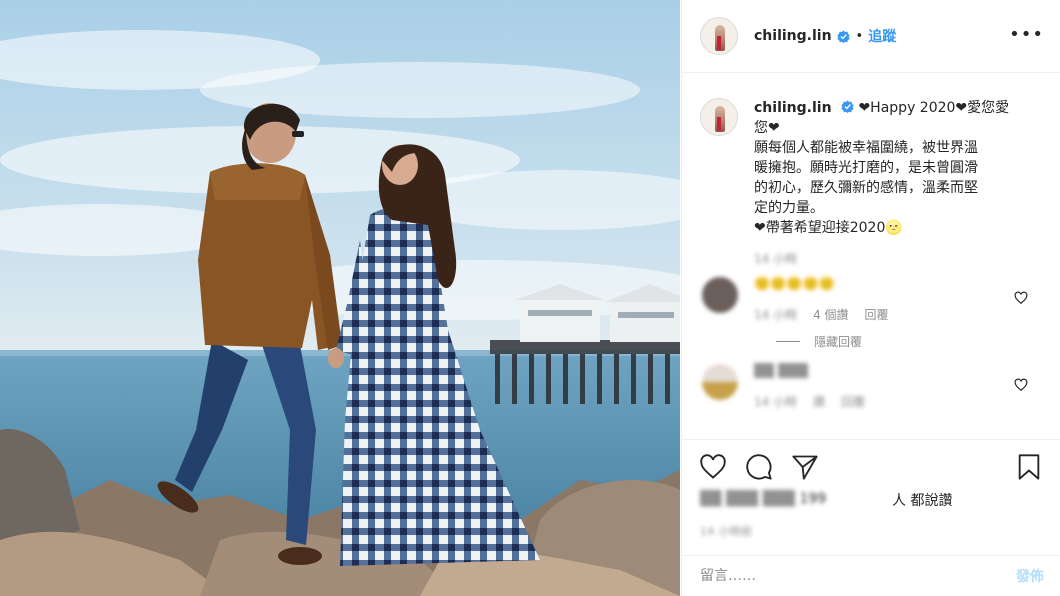  I want to click on comment-button, so click(759, 467).